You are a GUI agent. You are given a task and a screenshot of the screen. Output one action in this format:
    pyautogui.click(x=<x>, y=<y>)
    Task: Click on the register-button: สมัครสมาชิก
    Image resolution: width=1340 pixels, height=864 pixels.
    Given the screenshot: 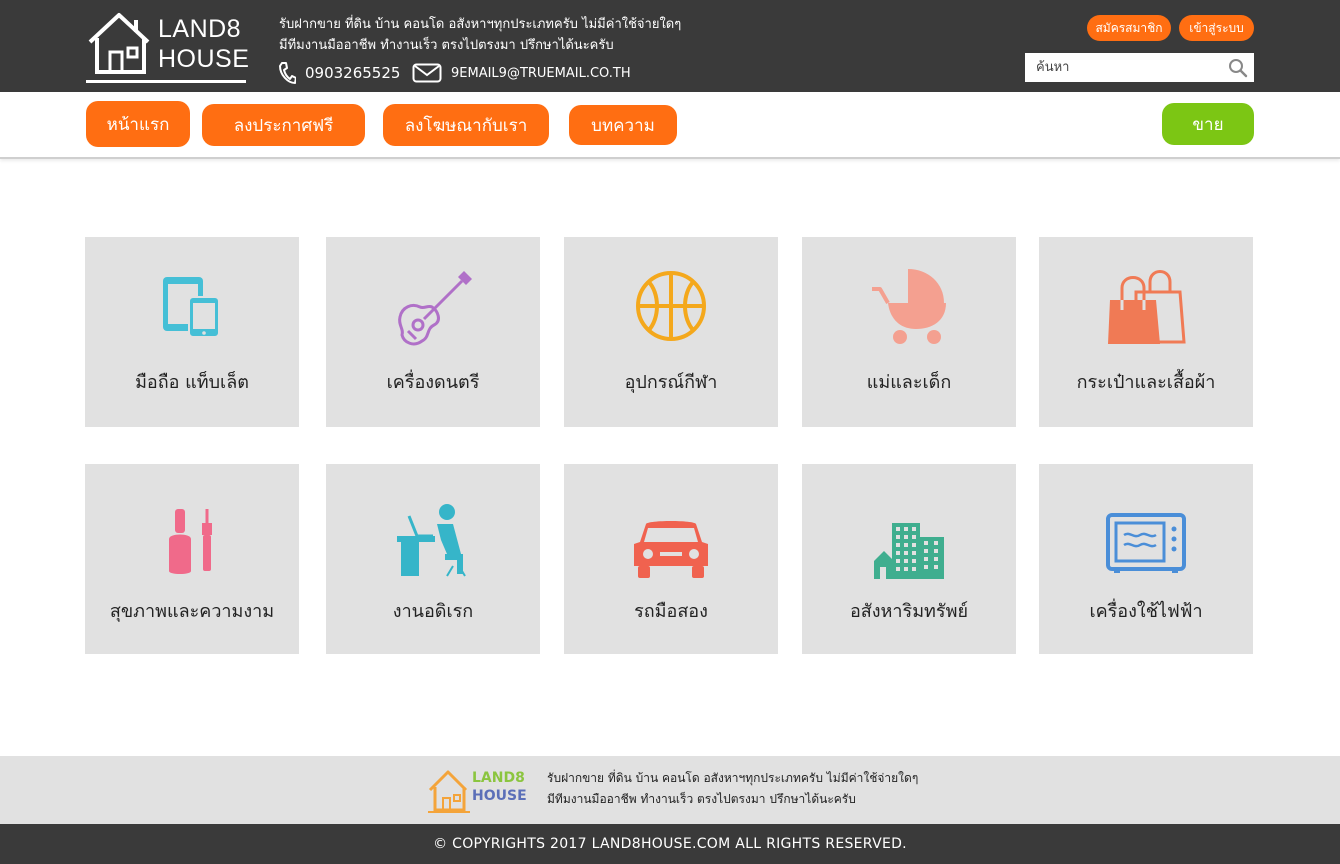 What is the action you would take?
    pyautogui.click(x=1129, y=28)
    